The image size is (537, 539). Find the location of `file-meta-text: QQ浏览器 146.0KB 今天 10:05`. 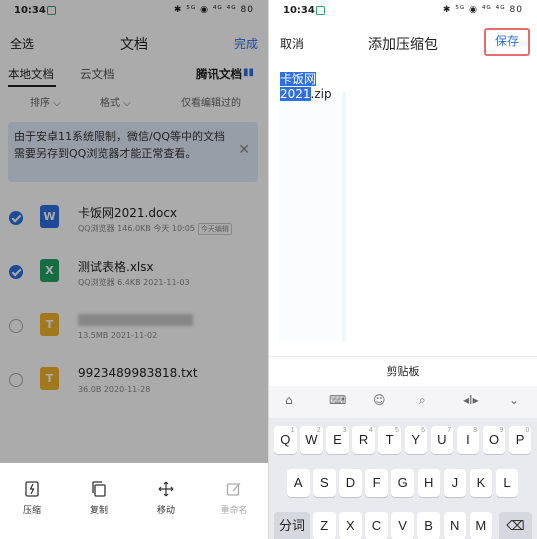

file-meta-text: QQ浏览器 146.0KB 今天 10:05 is located at coordinates (136, 228).